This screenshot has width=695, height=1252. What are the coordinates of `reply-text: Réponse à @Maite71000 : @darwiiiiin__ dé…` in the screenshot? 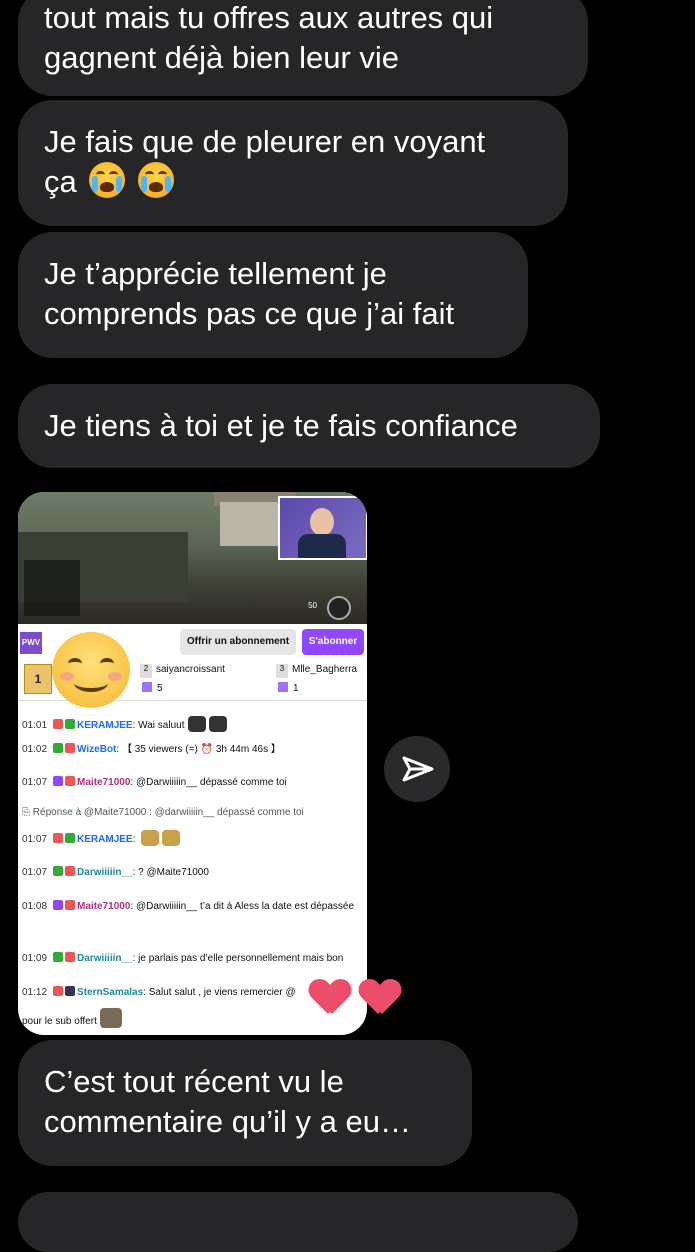 It's located at (168, 812).